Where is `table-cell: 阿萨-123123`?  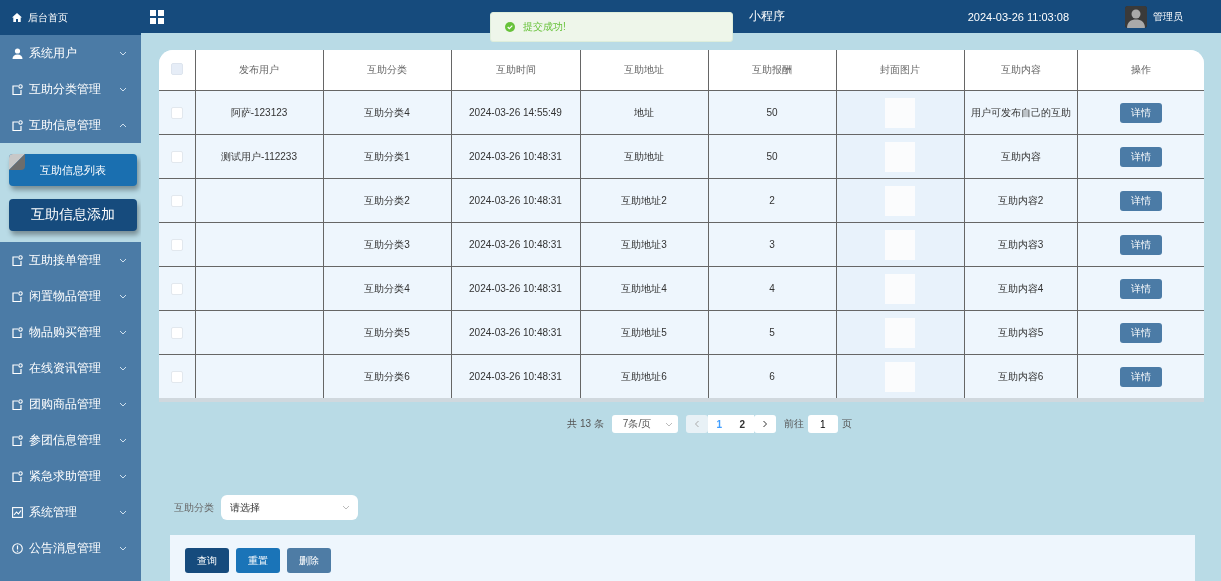
table-cell: 阿萨-123123 is located at coordinates (259, 112).